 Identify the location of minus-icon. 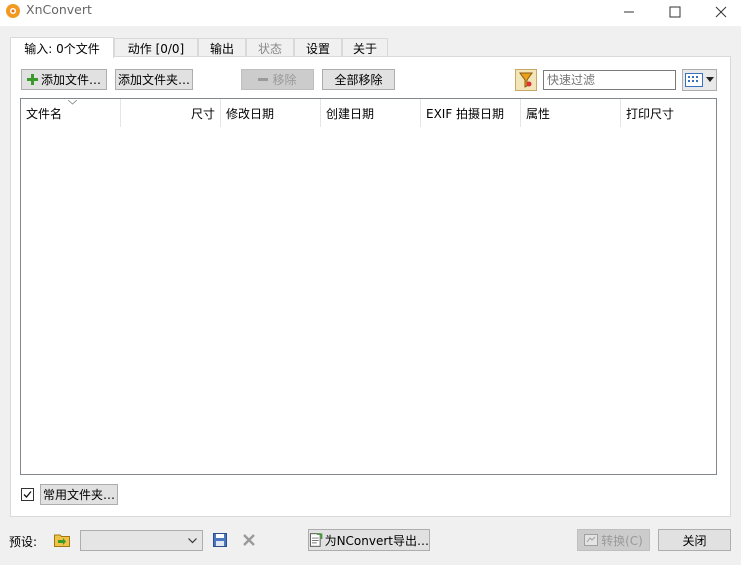
(263, 79).